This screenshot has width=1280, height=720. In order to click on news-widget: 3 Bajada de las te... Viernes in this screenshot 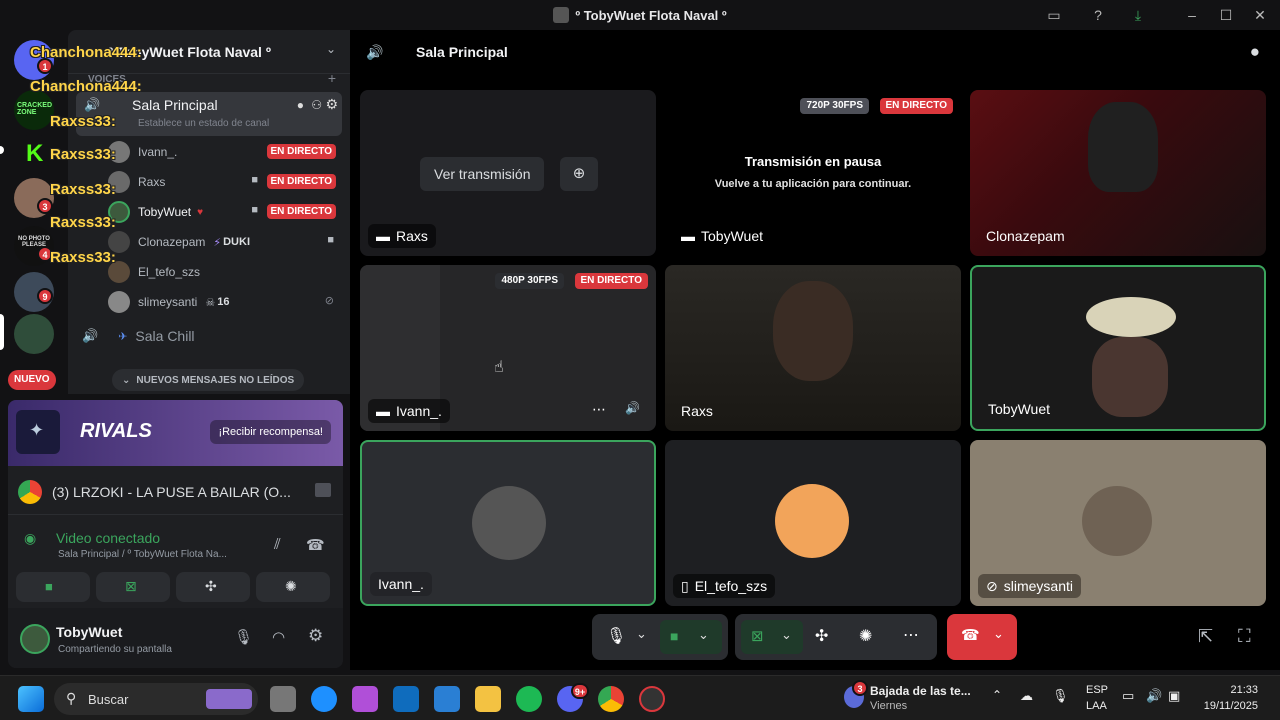, I will do `click(907, 698)`.